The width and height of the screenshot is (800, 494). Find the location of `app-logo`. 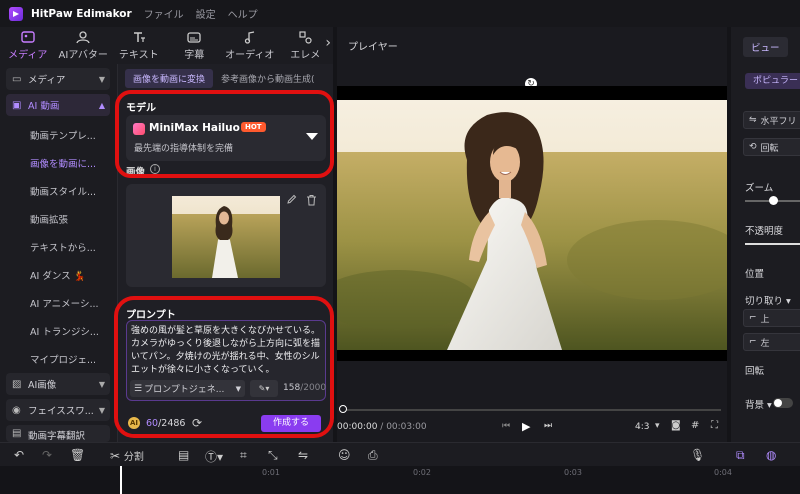

app-logo is located at coordinates (16, 13).